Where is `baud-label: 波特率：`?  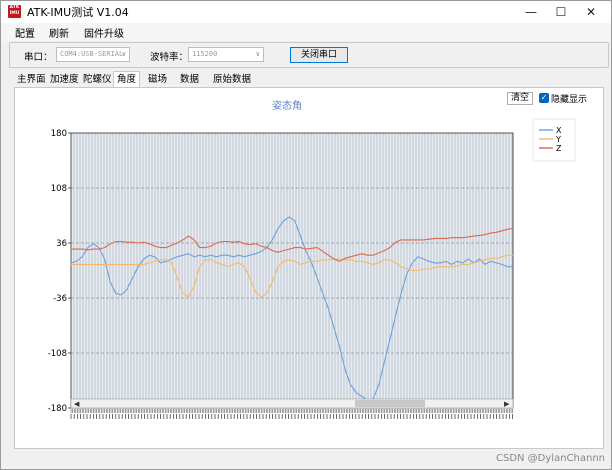 baud-label: 波特率： is located at coordinates (169, 57).